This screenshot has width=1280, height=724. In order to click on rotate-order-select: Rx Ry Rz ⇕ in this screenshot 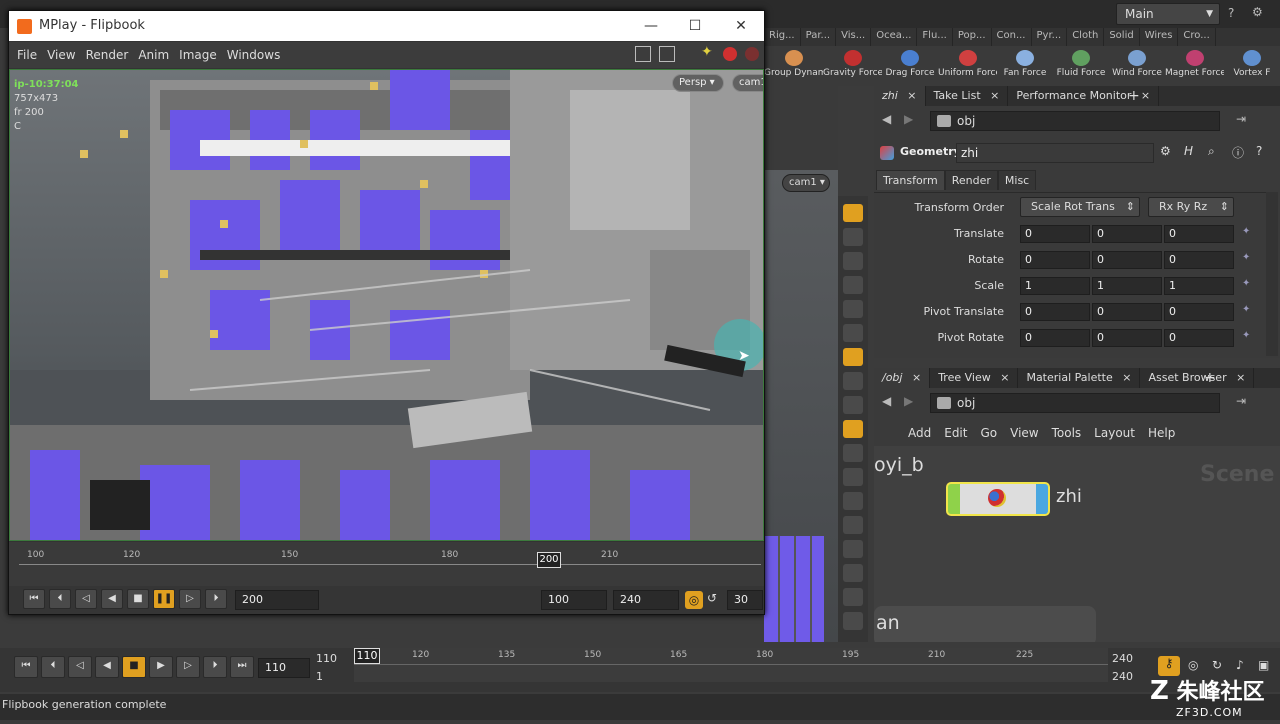, I will do `click(1191, 207)`.